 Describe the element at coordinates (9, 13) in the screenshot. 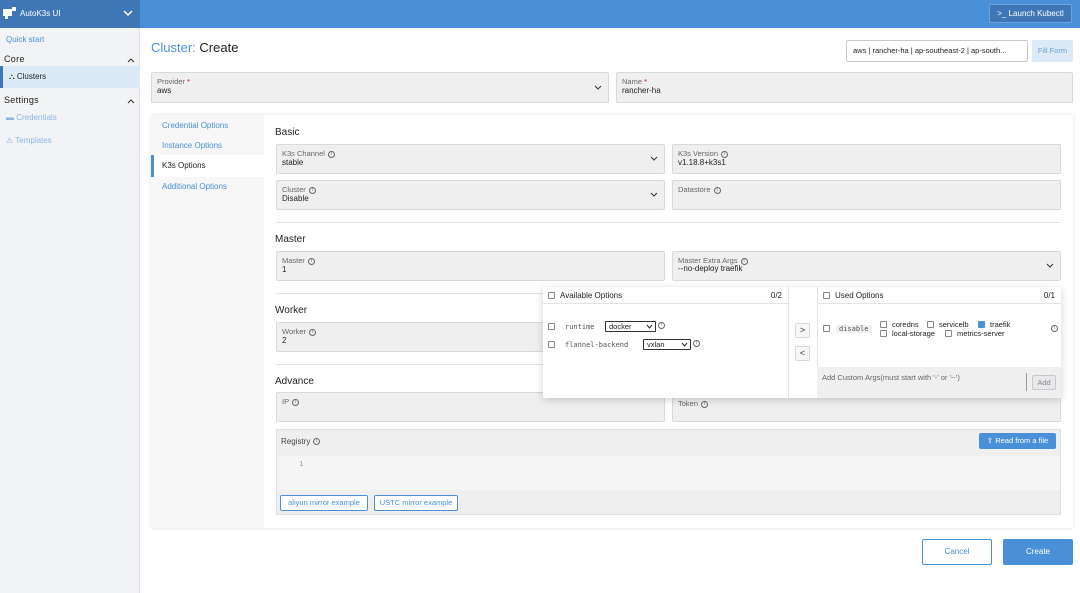

I see `autok3s-logo-icon` at that location.